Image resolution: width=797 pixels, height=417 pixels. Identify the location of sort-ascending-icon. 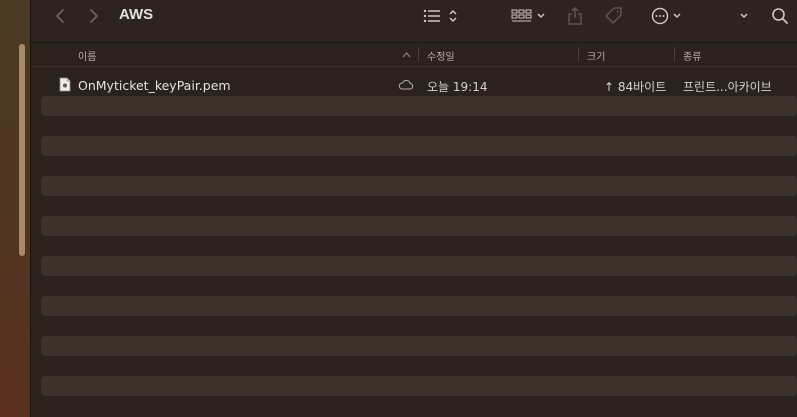
(406, 54).